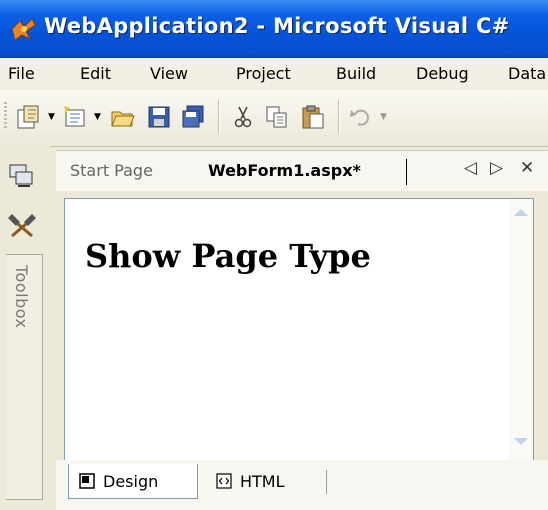 This screenshot has width=548, height=510. What do you see at coordinates (95, 73) in the screenshot?
I see `menu-edit: Edit` at bounding box center [95, 73].